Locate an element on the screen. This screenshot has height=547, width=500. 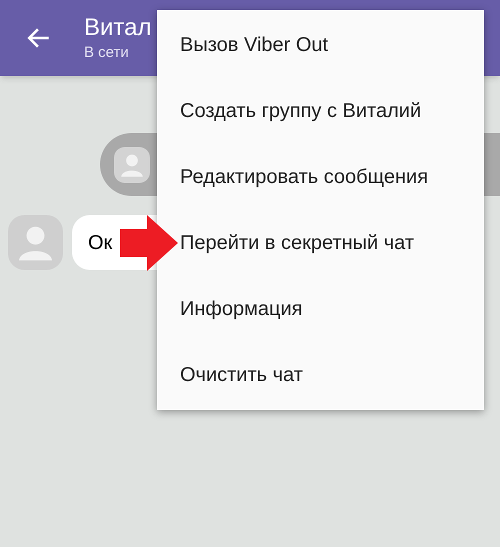
menu-item: Информация is located at coordinates (241, 309).